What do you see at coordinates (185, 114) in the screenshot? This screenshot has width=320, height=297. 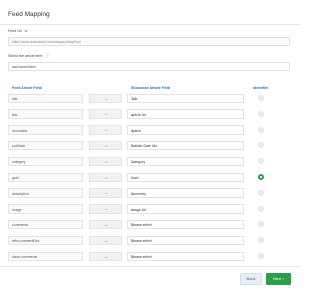 I see `showcase-field-select: Article Url ⌄` at bounding box center [185, 114].